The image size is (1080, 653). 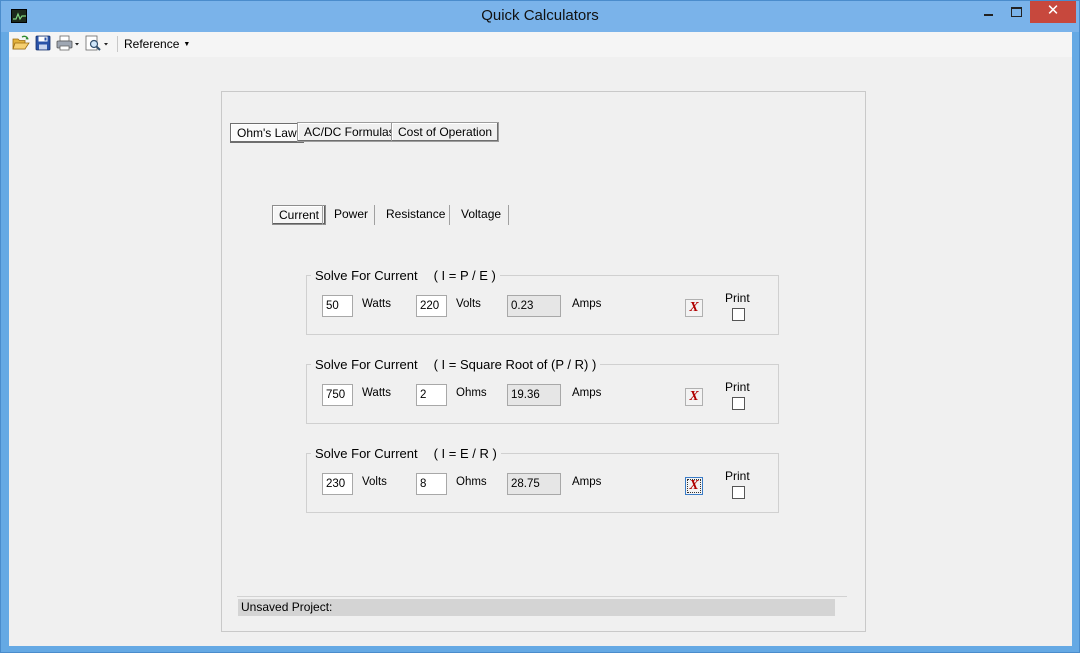 I want to click on status-divider, so click(x=542, y=596).